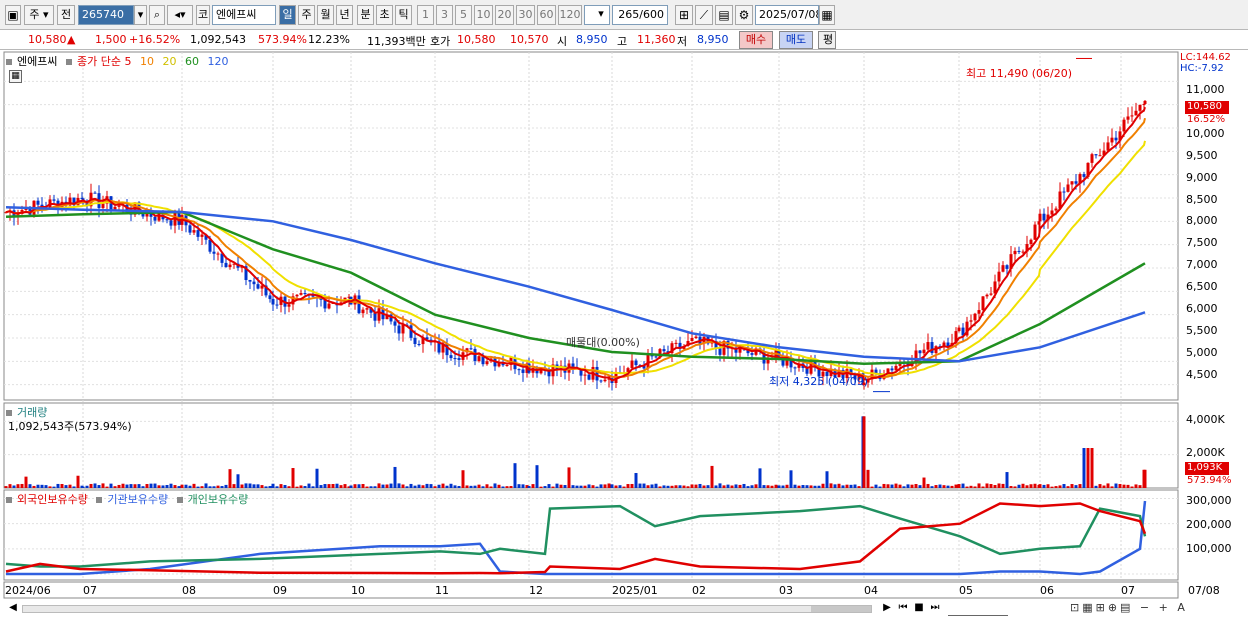  What do you see at coordinates (15, 76) in the screenshot?
I see `calculator-icon: ▦` at bounding box center [15, 76].